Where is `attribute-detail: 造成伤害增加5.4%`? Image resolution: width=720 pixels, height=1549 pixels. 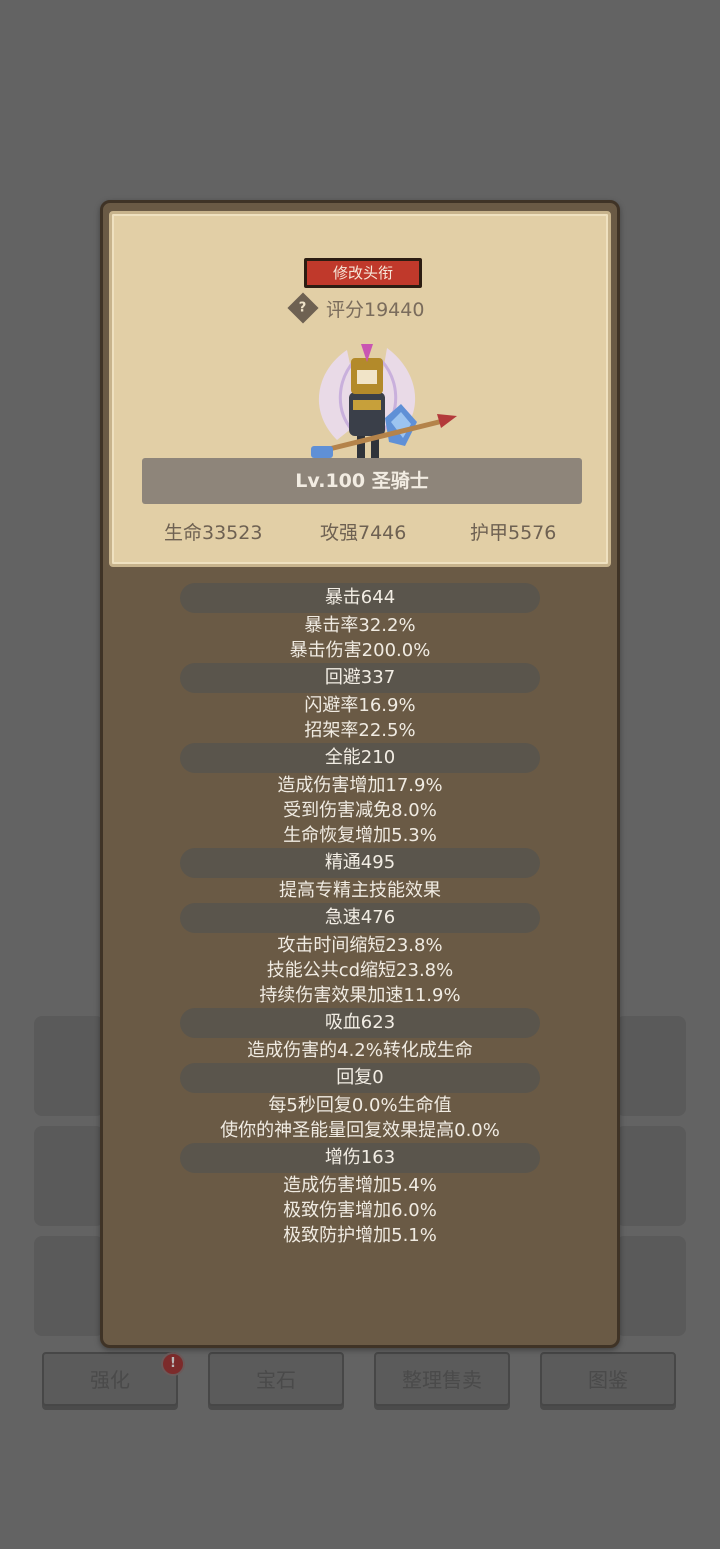
attribute-detail: 造成伤害增加5.4% is located at coordinates (360, 1185).